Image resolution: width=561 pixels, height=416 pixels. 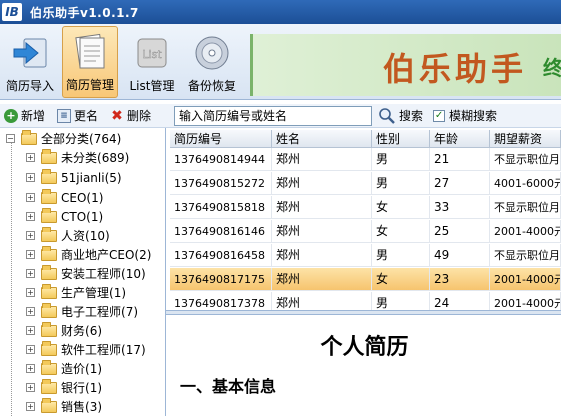 I want to click on tree-item-commercial-ceo: + 商业地产CEO (2), so click(x=88, y=254).